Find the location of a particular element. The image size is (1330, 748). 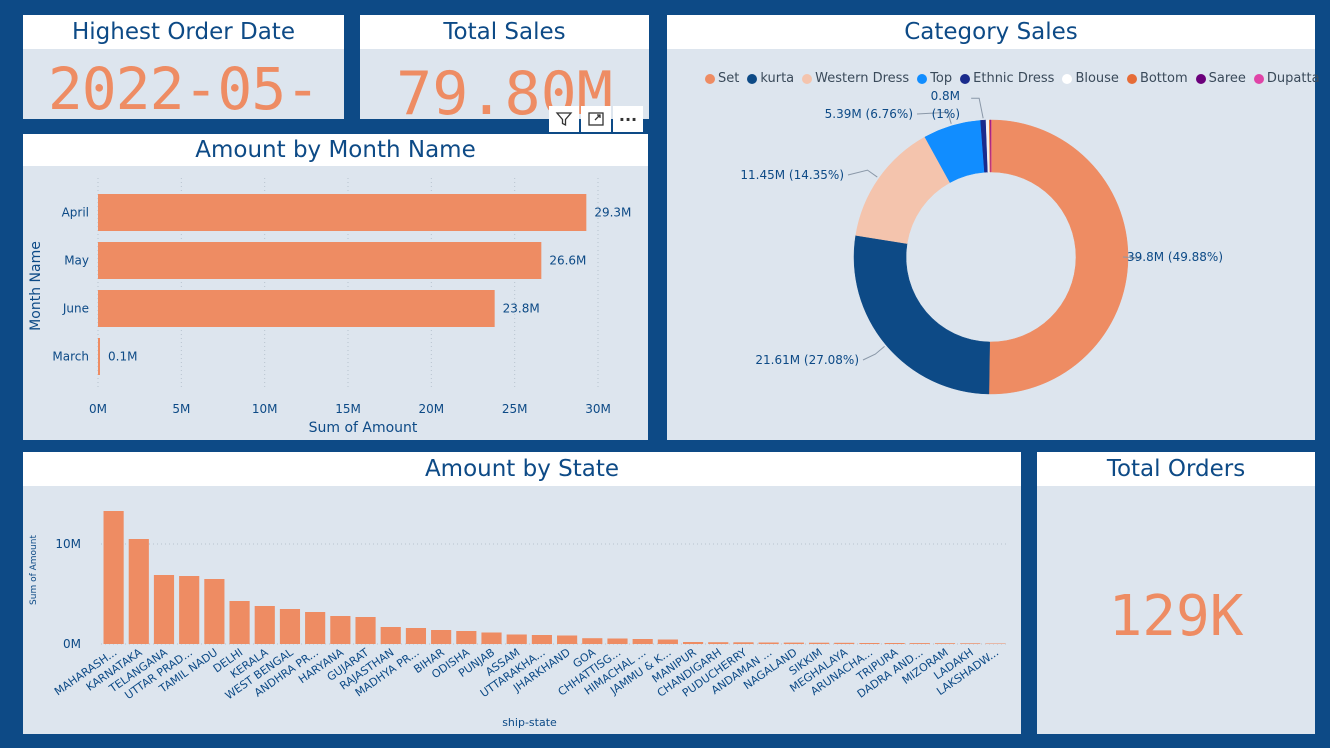

month-category-label: May is located at coordinates (76, 261).